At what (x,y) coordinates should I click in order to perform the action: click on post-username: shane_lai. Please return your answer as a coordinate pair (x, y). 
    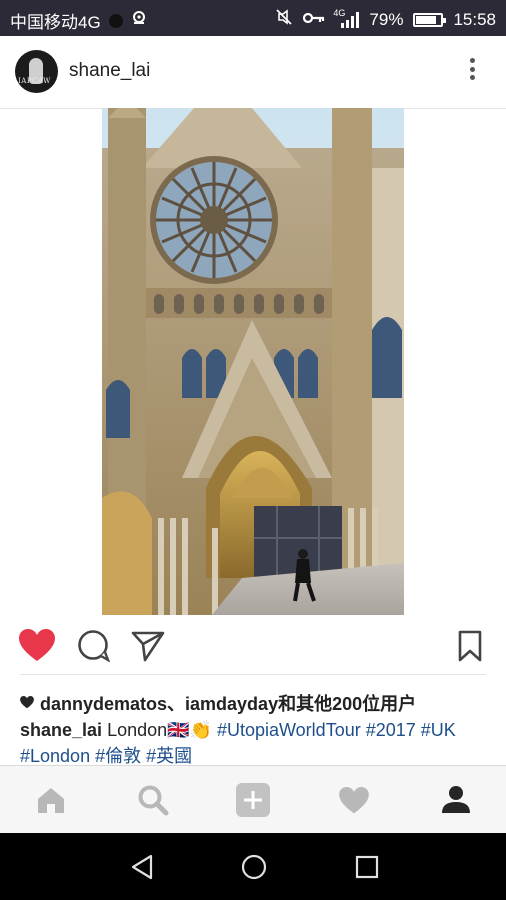
    Looking at the image, I should click on (109, 71).